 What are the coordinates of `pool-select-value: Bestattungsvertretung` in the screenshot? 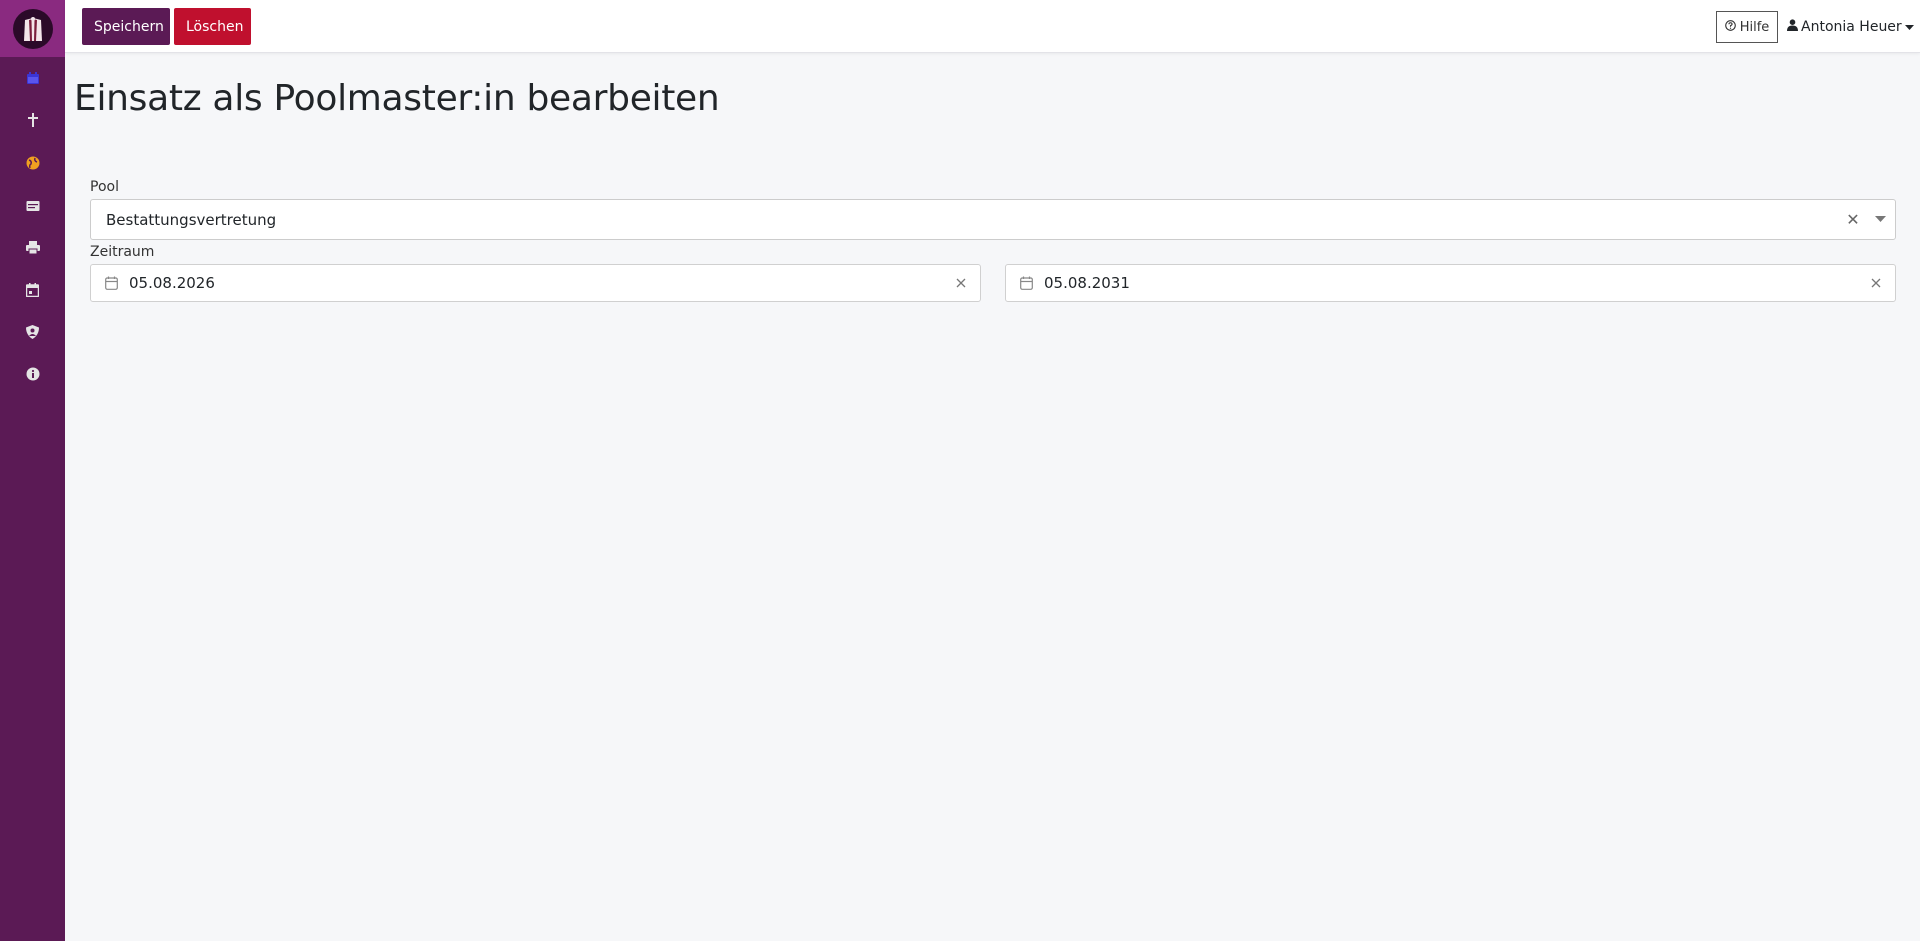 It's located at (191, 219).